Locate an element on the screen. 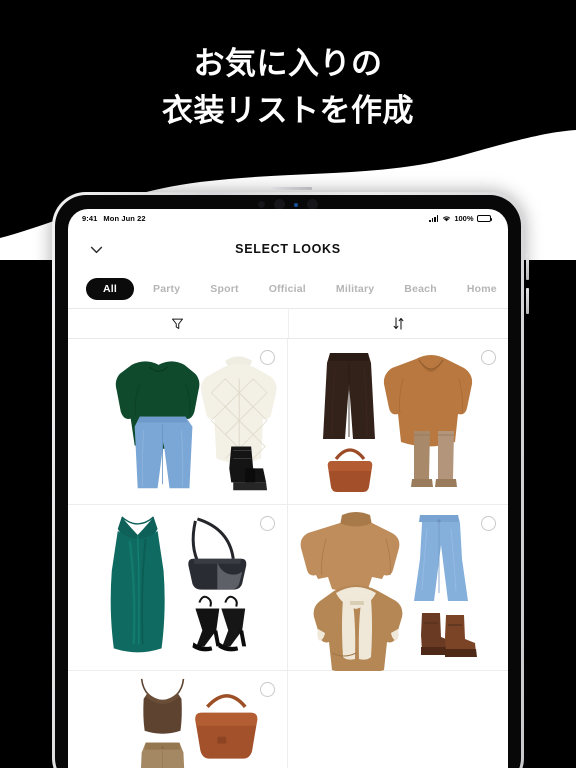  filter-button is located at coordinates (178, 323).